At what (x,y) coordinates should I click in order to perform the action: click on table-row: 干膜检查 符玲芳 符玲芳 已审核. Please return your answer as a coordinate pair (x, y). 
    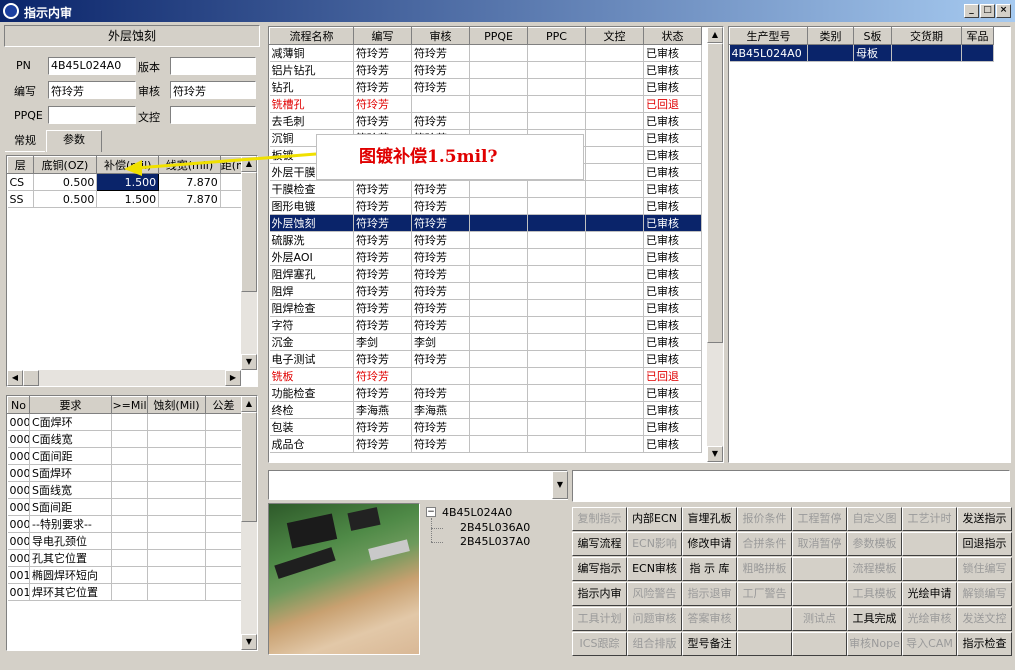
    Looking at the image, I should click on (485, 189).